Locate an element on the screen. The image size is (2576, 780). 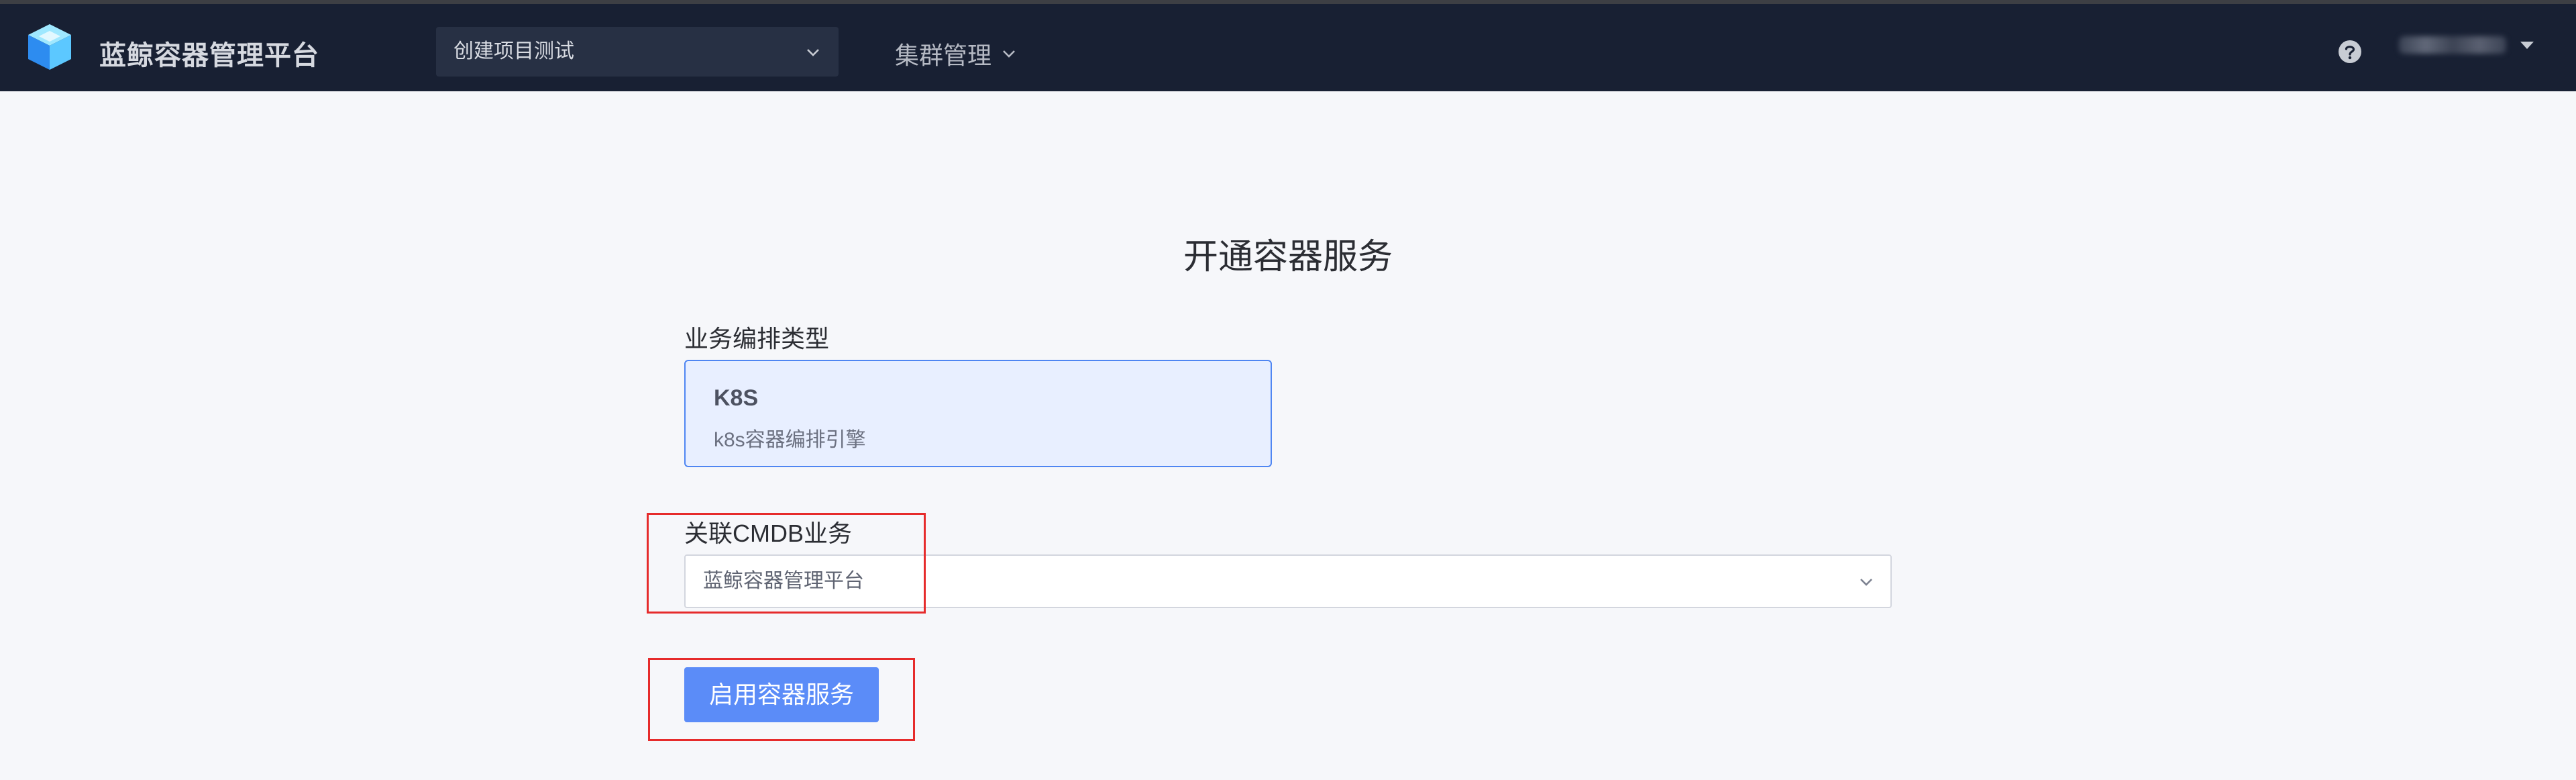
caret-down-icon is located at coordinates (2527, 45).